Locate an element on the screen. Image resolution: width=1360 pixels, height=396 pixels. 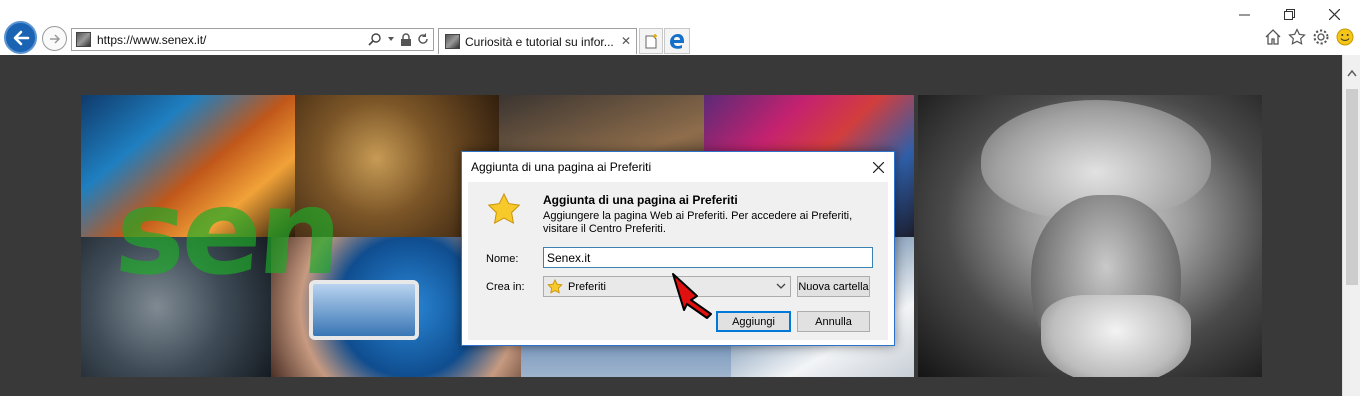
toolbar-icons is located at coordinates (1309, 37).